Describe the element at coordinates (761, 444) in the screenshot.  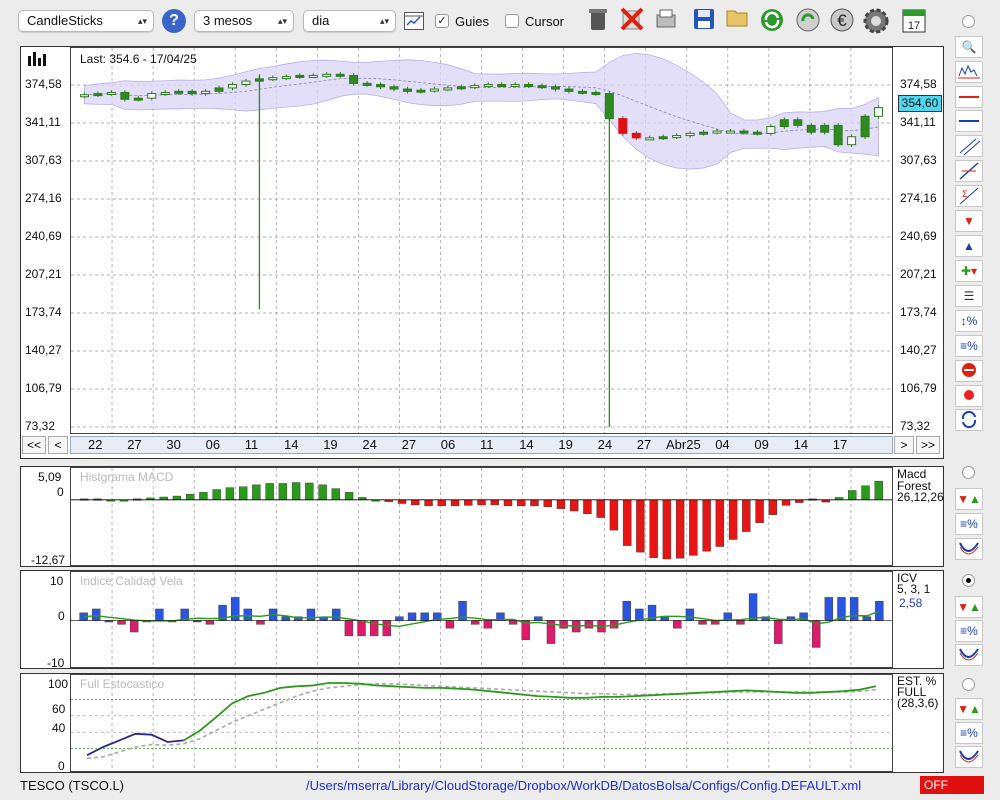
I see `date-tick: 09` at that location.